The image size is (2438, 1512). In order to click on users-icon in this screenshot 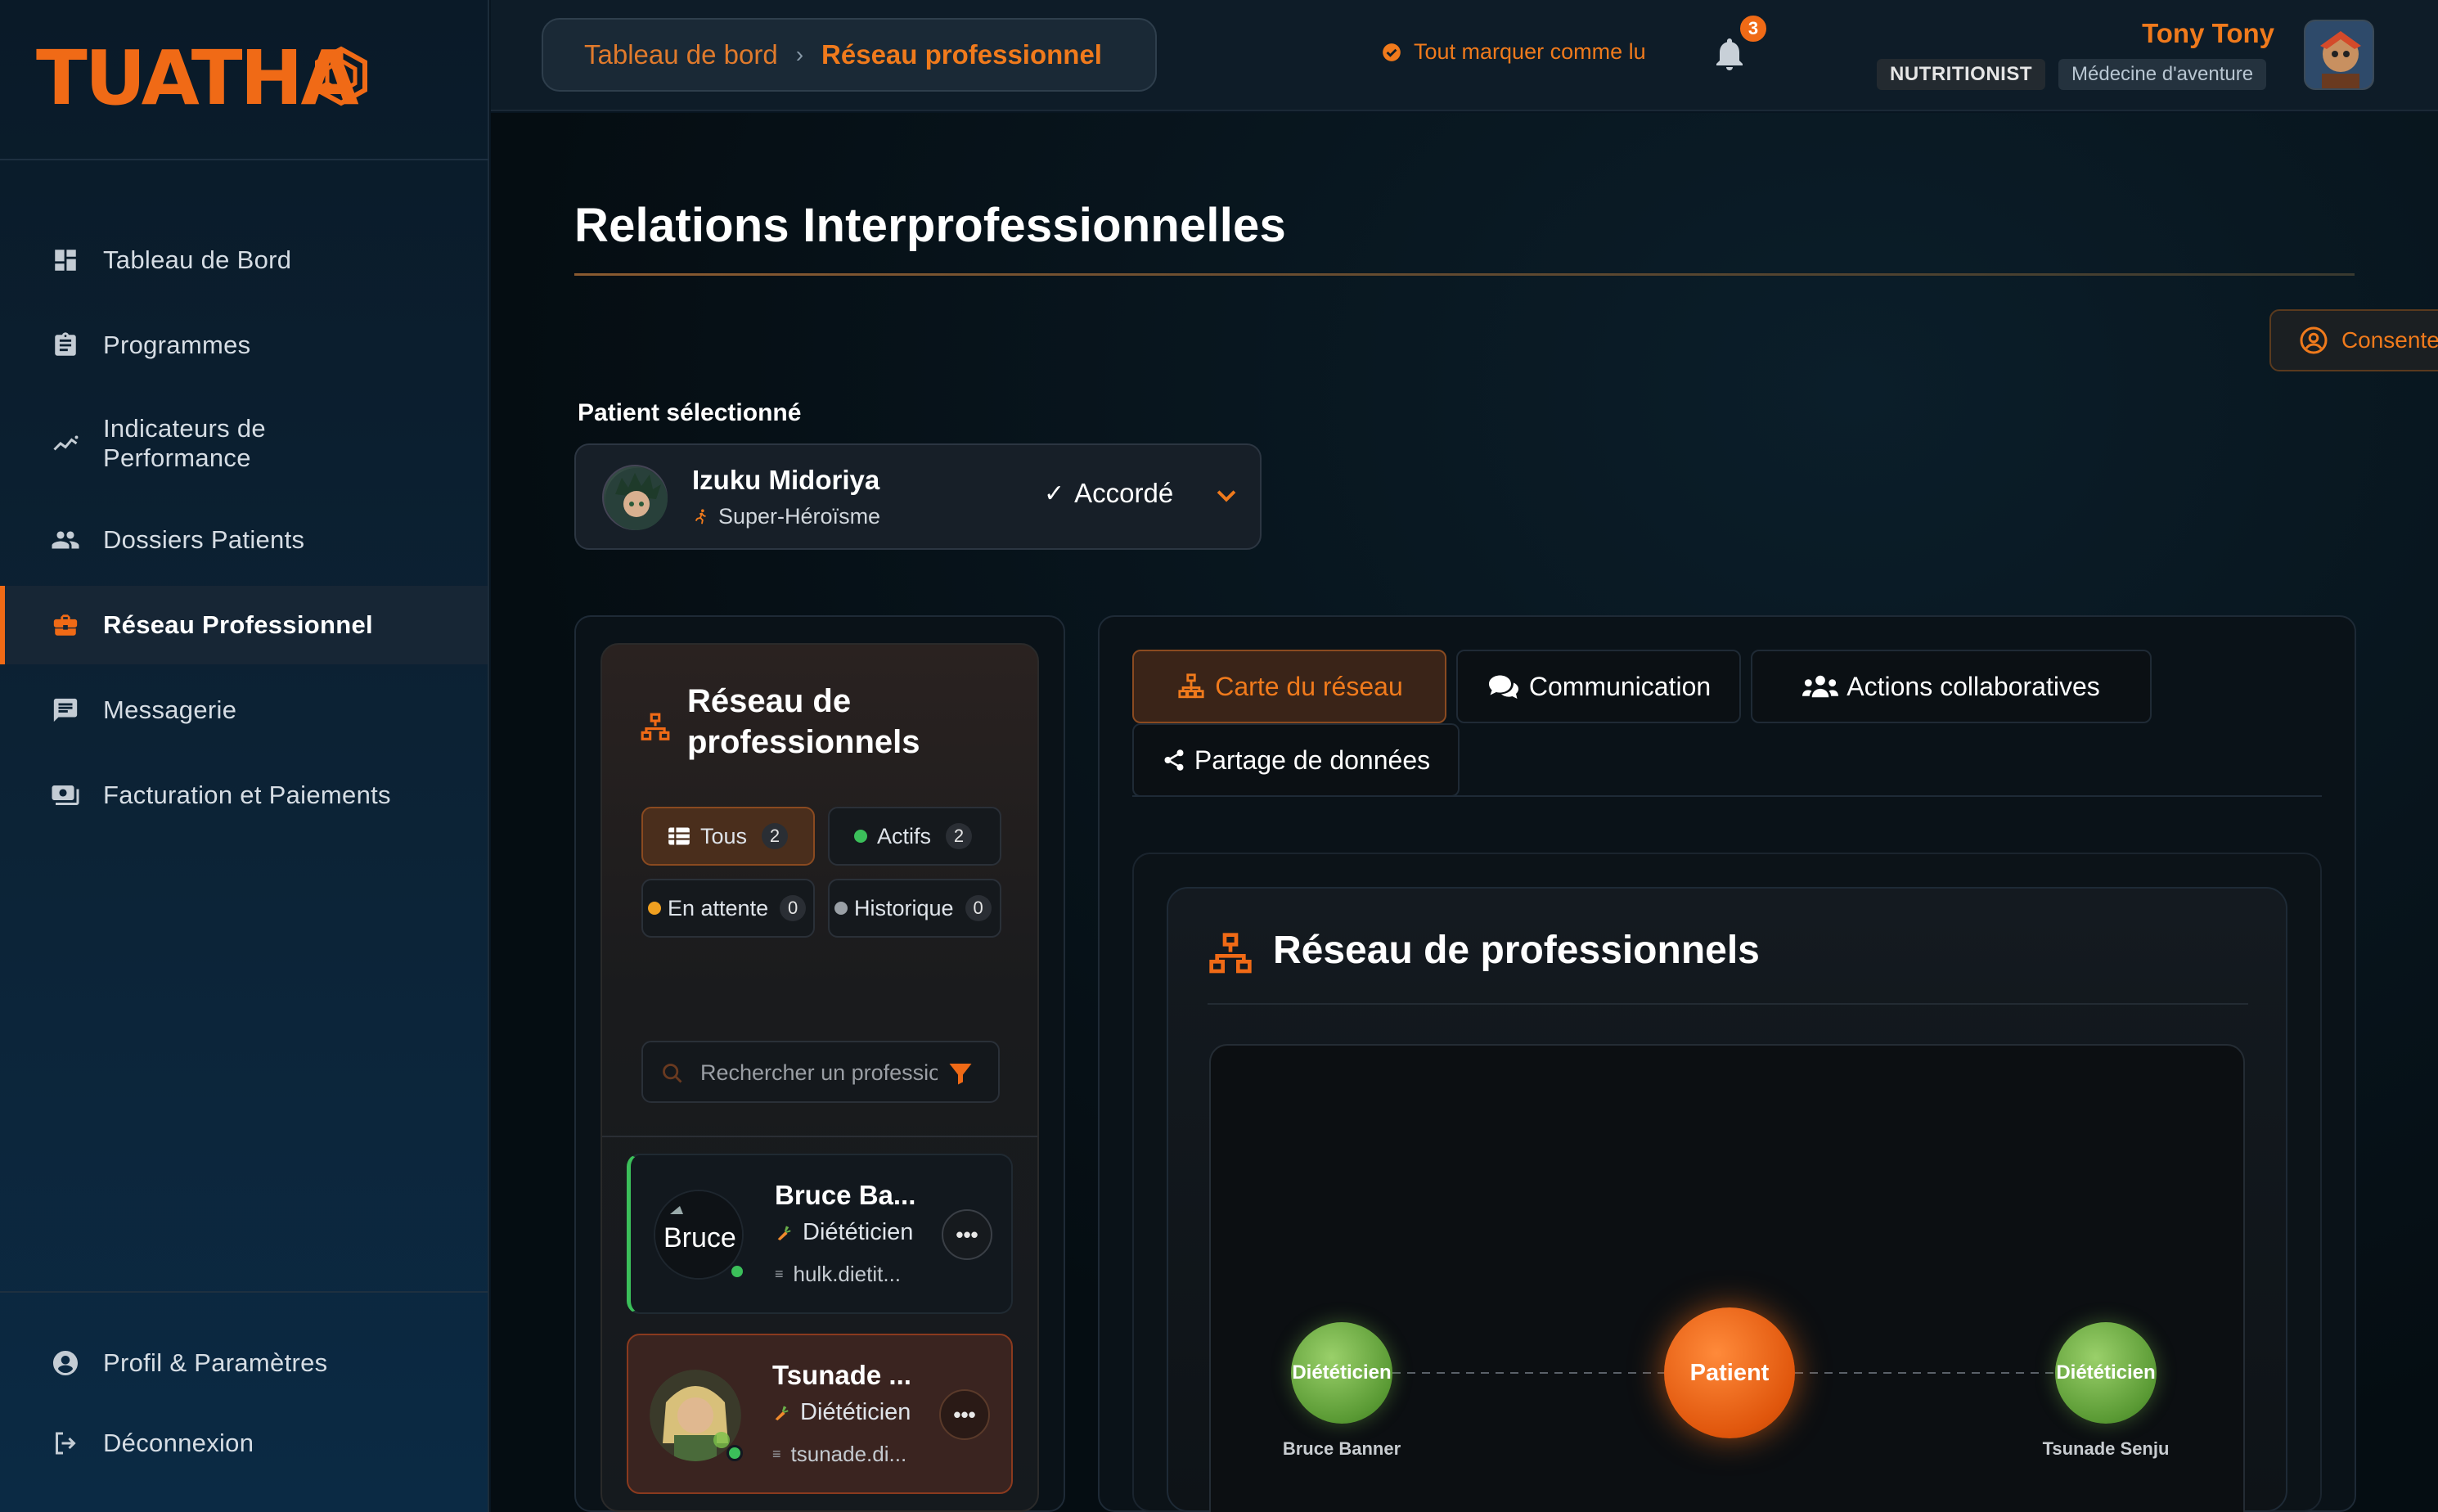, I will do `click(1821, 687)`.